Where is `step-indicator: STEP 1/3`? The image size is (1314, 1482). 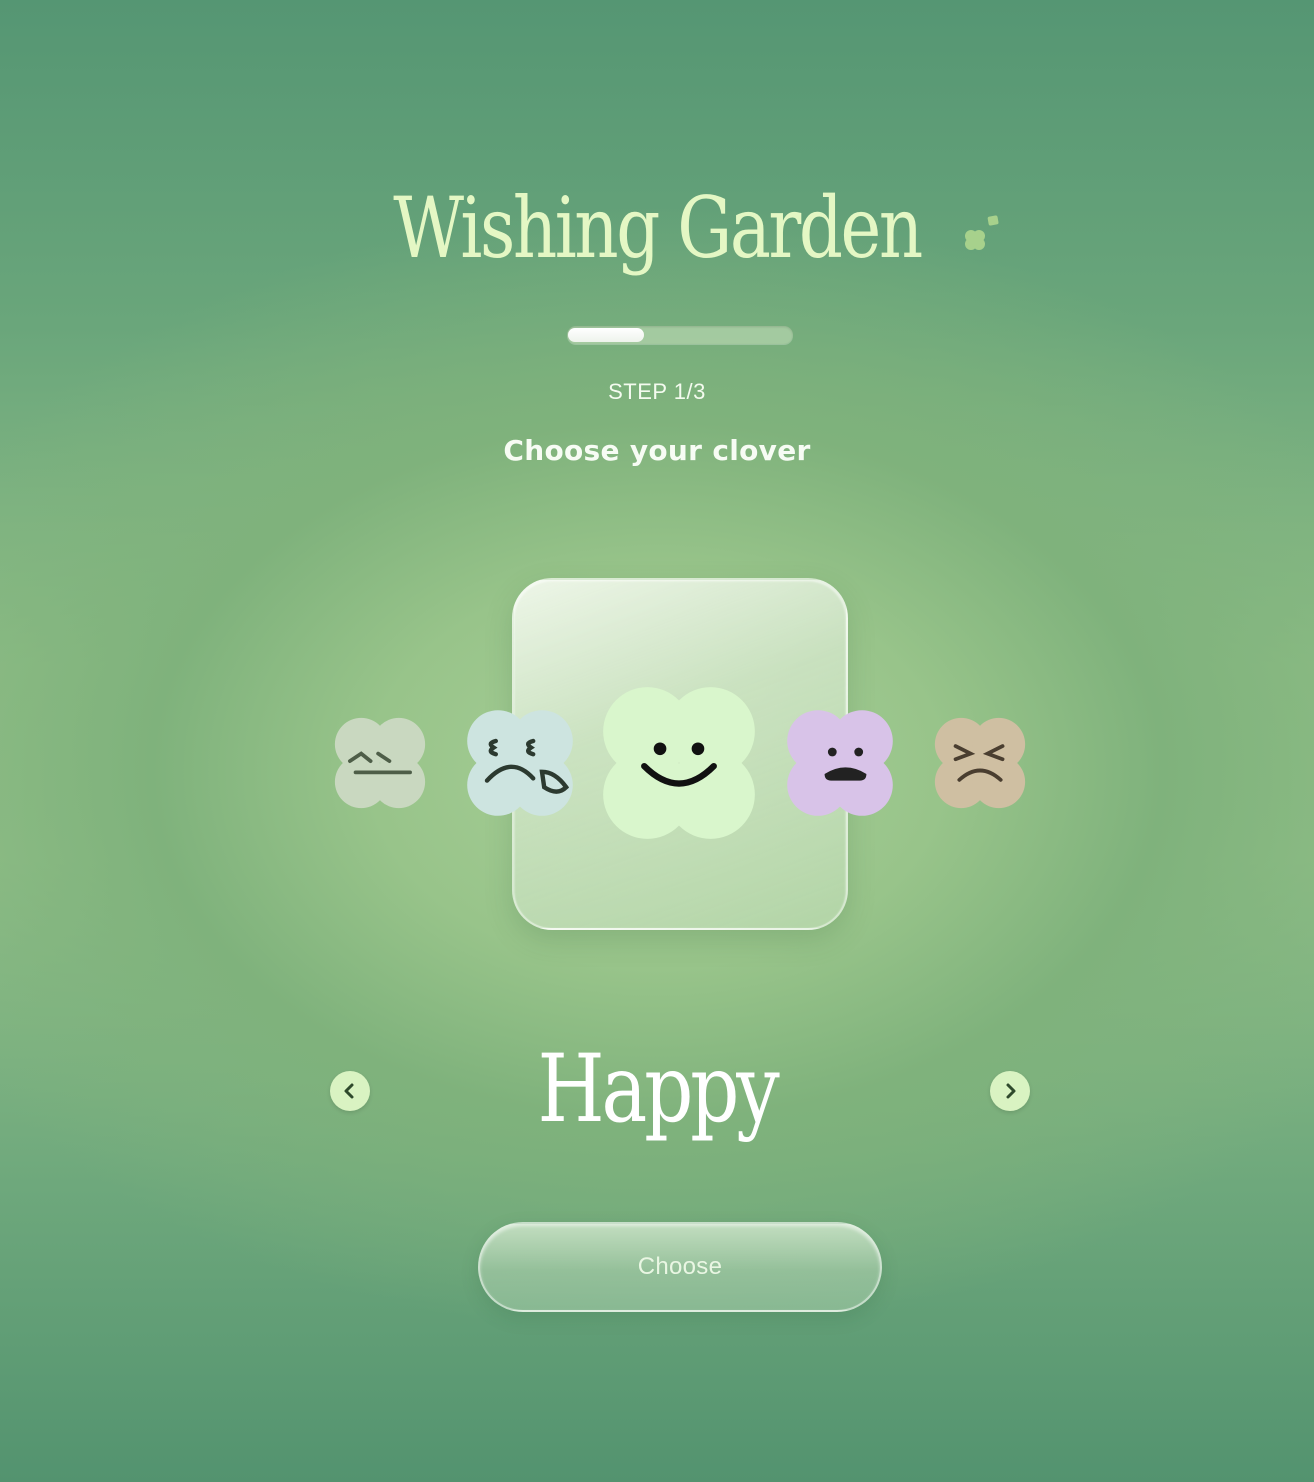 step-indicator: STEP 1/3 is located at coordinates (657, 391).